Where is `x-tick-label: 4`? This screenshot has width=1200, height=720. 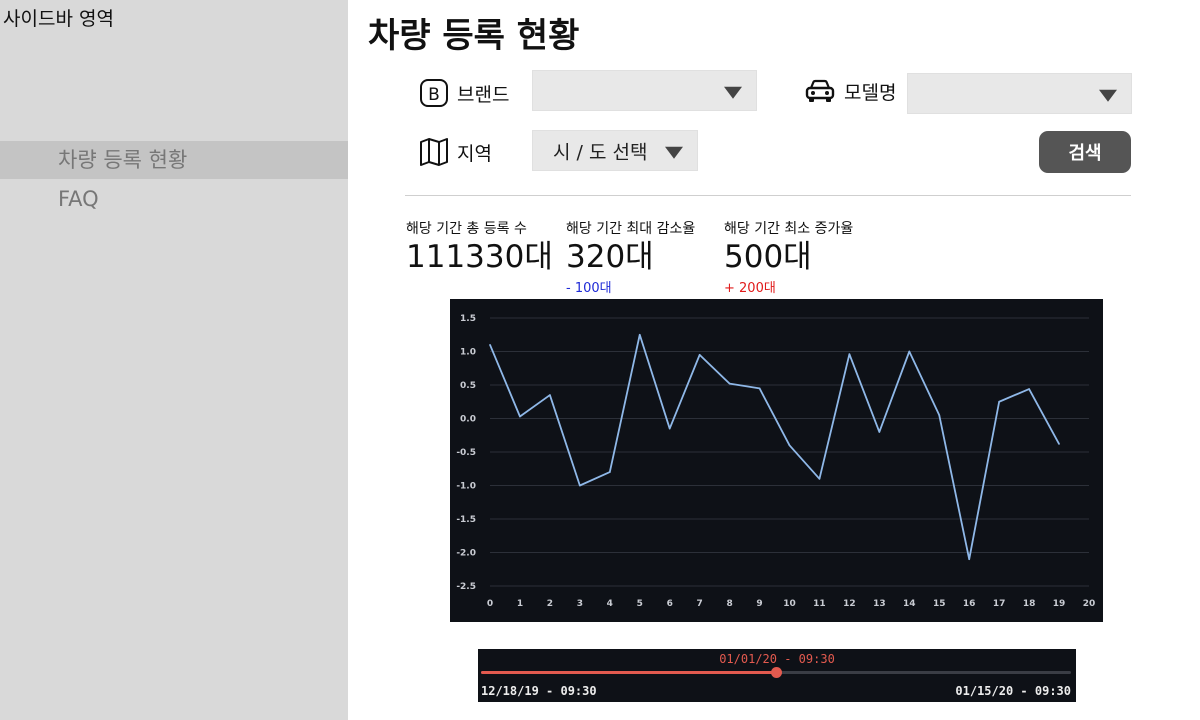 x-tick-label: 4 is located at coordinates (610, 604).